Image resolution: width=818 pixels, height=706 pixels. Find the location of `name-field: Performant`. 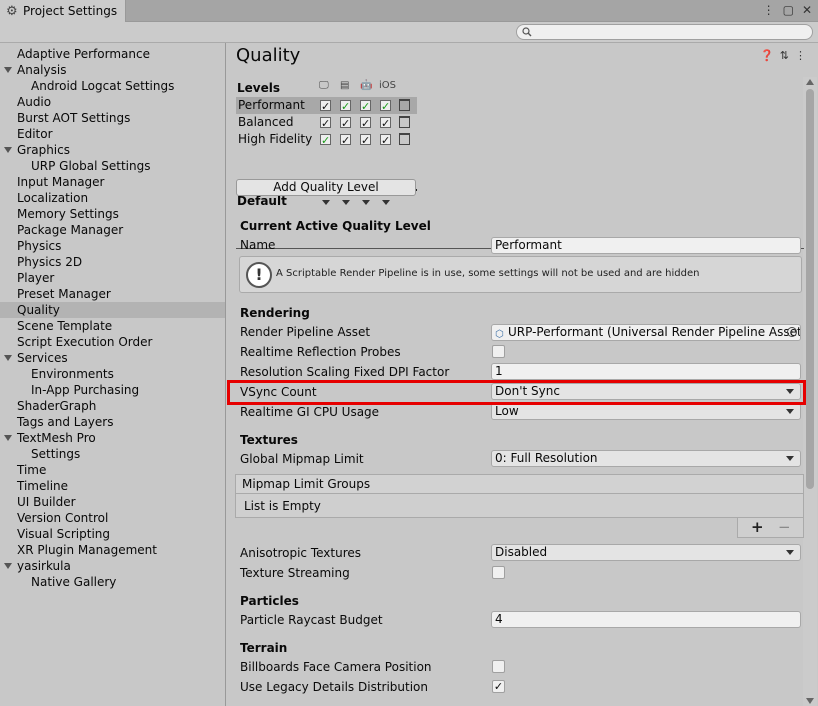

name-field: Performant is located at coordinates (646, 245).